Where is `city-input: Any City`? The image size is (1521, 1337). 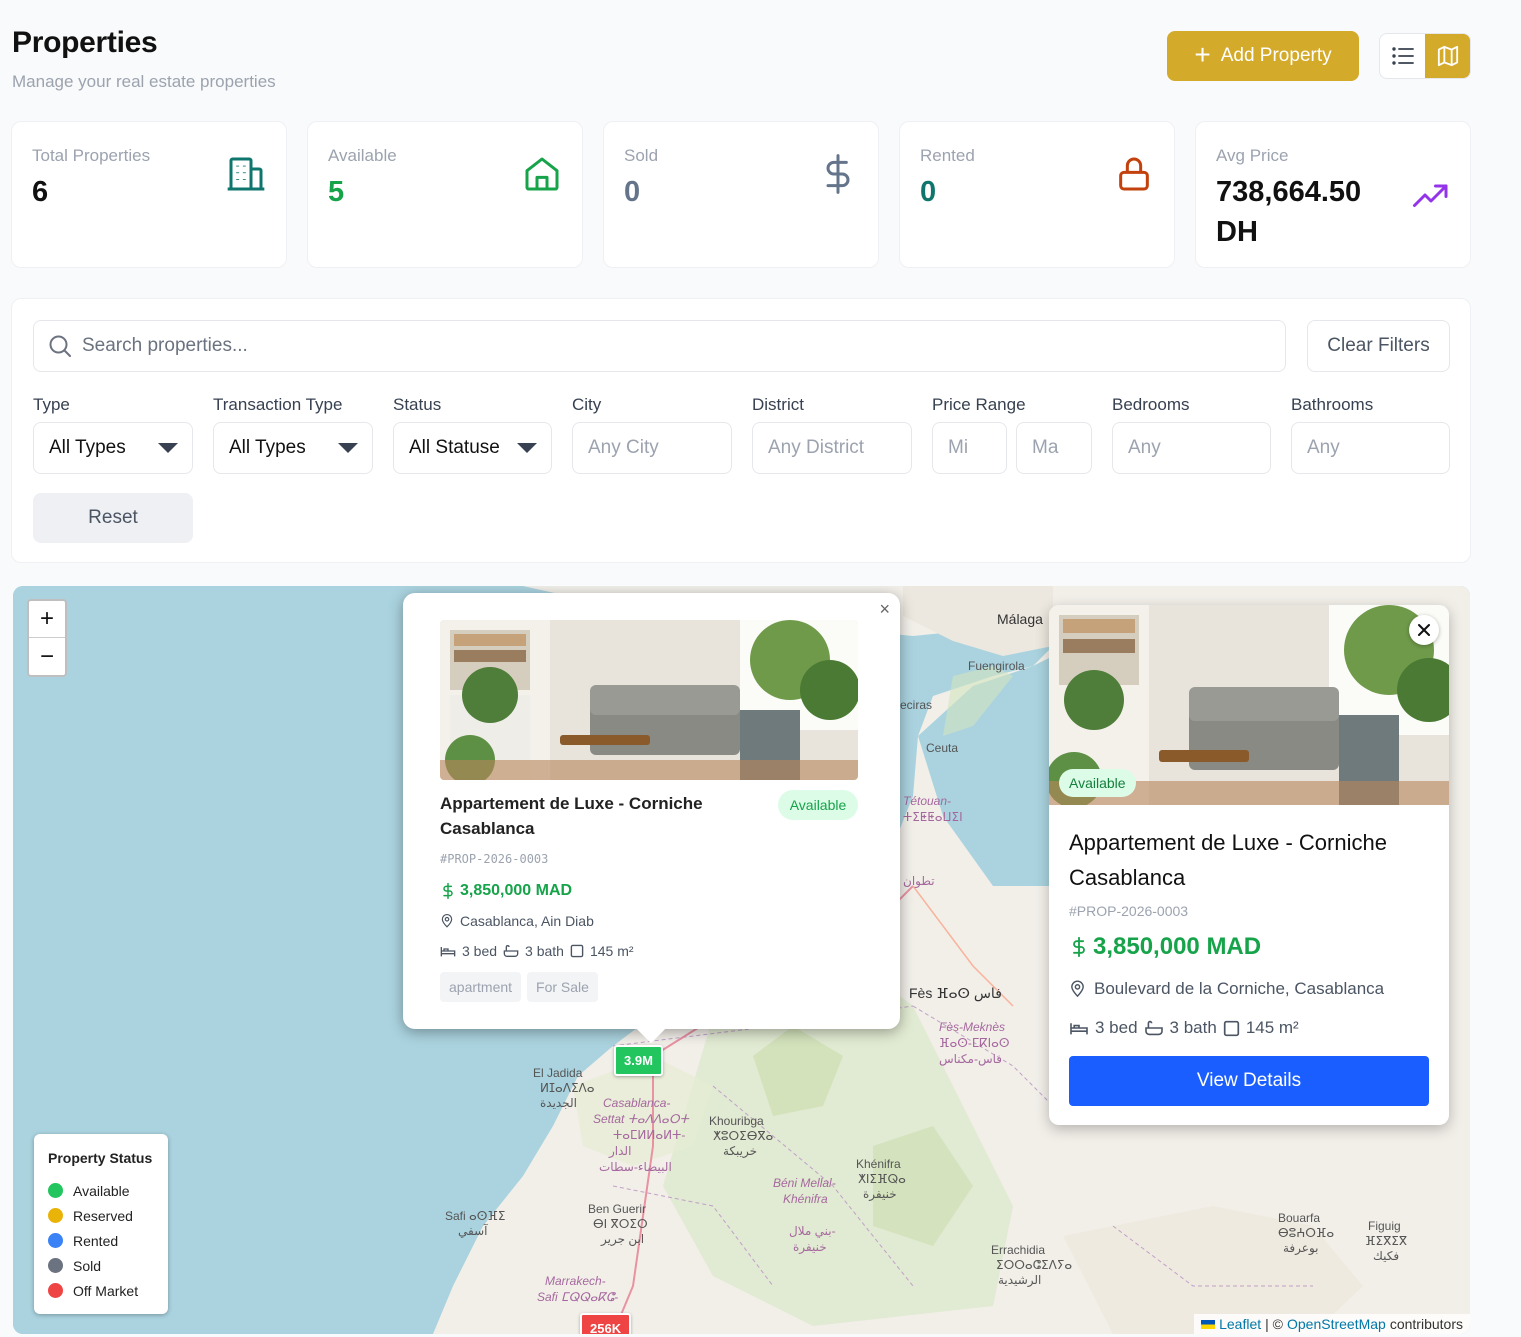
city-input: Any City is located at coordinates (652, 448).